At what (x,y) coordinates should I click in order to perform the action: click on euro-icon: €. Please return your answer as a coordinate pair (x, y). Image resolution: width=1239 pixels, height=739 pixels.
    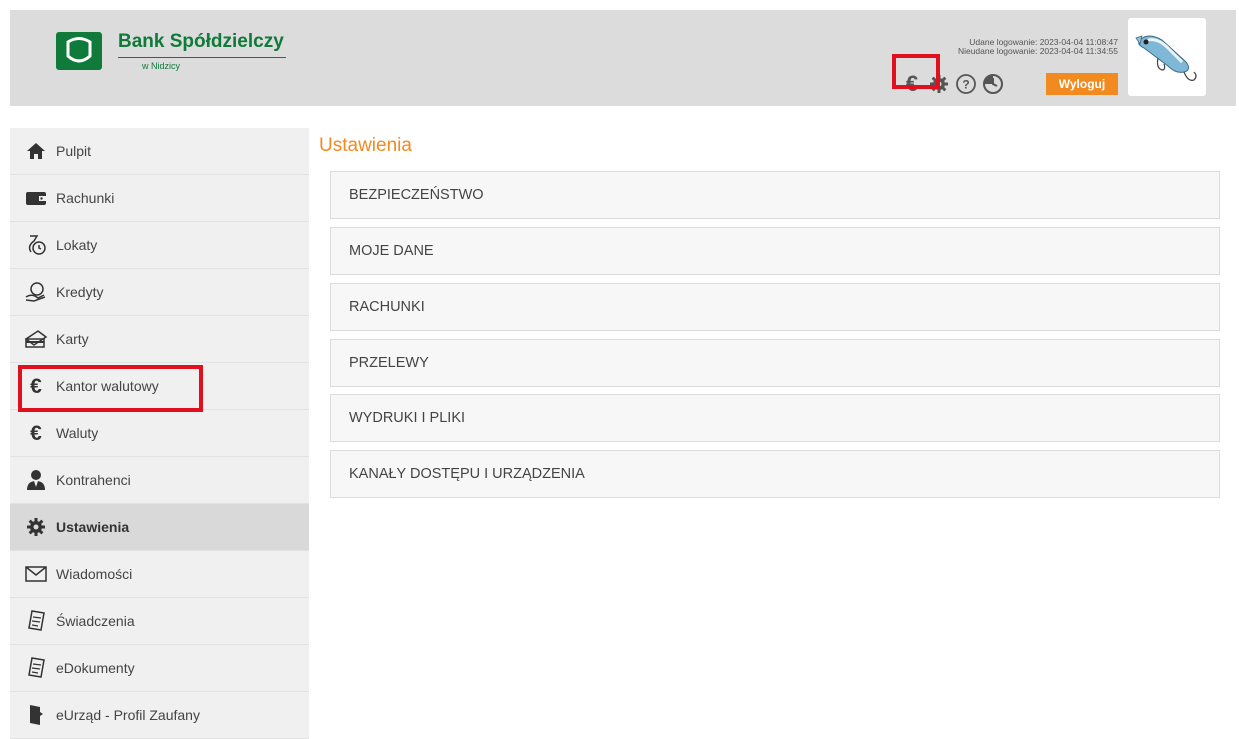
    Looking at the image, I should click on (36, 433).